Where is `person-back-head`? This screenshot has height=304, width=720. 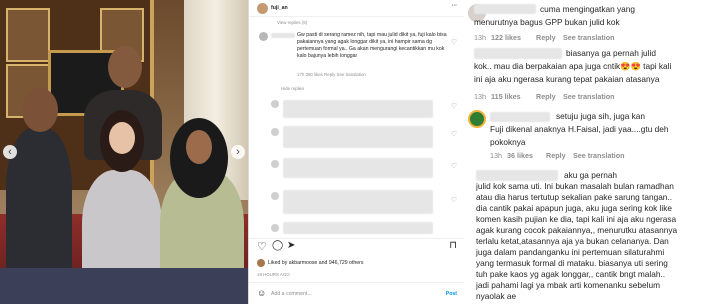
person-back-head is located at coordinates (125, 67).